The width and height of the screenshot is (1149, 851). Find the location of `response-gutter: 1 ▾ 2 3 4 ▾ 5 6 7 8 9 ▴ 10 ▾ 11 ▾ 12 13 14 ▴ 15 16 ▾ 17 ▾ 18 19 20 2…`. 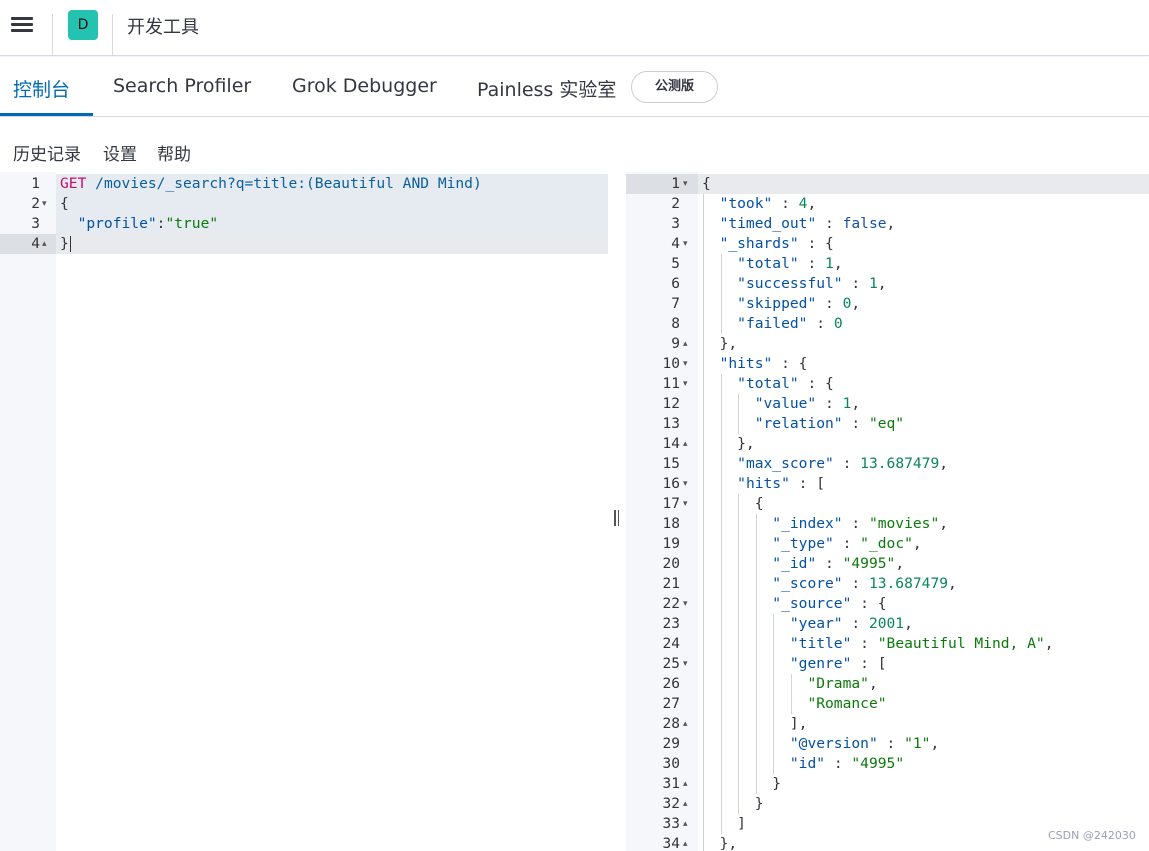

response-gutter: 1 ▾ 2 3 4 ▾ 5 6 7 8 9 ▴ 10 ▾ 11 ▾ 12 13 14 ▴ 15 16 ▾ 17 ▾ 18 19 20 2… is located at coordinates (662, 511).